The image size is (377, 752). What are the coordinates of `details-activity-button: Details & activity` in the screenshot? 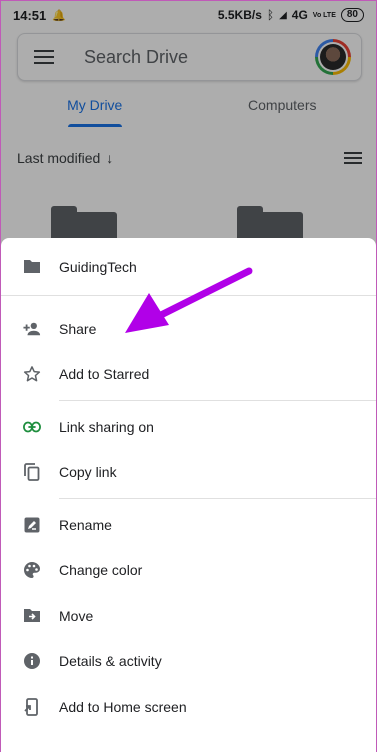 It's located at (188, 662).